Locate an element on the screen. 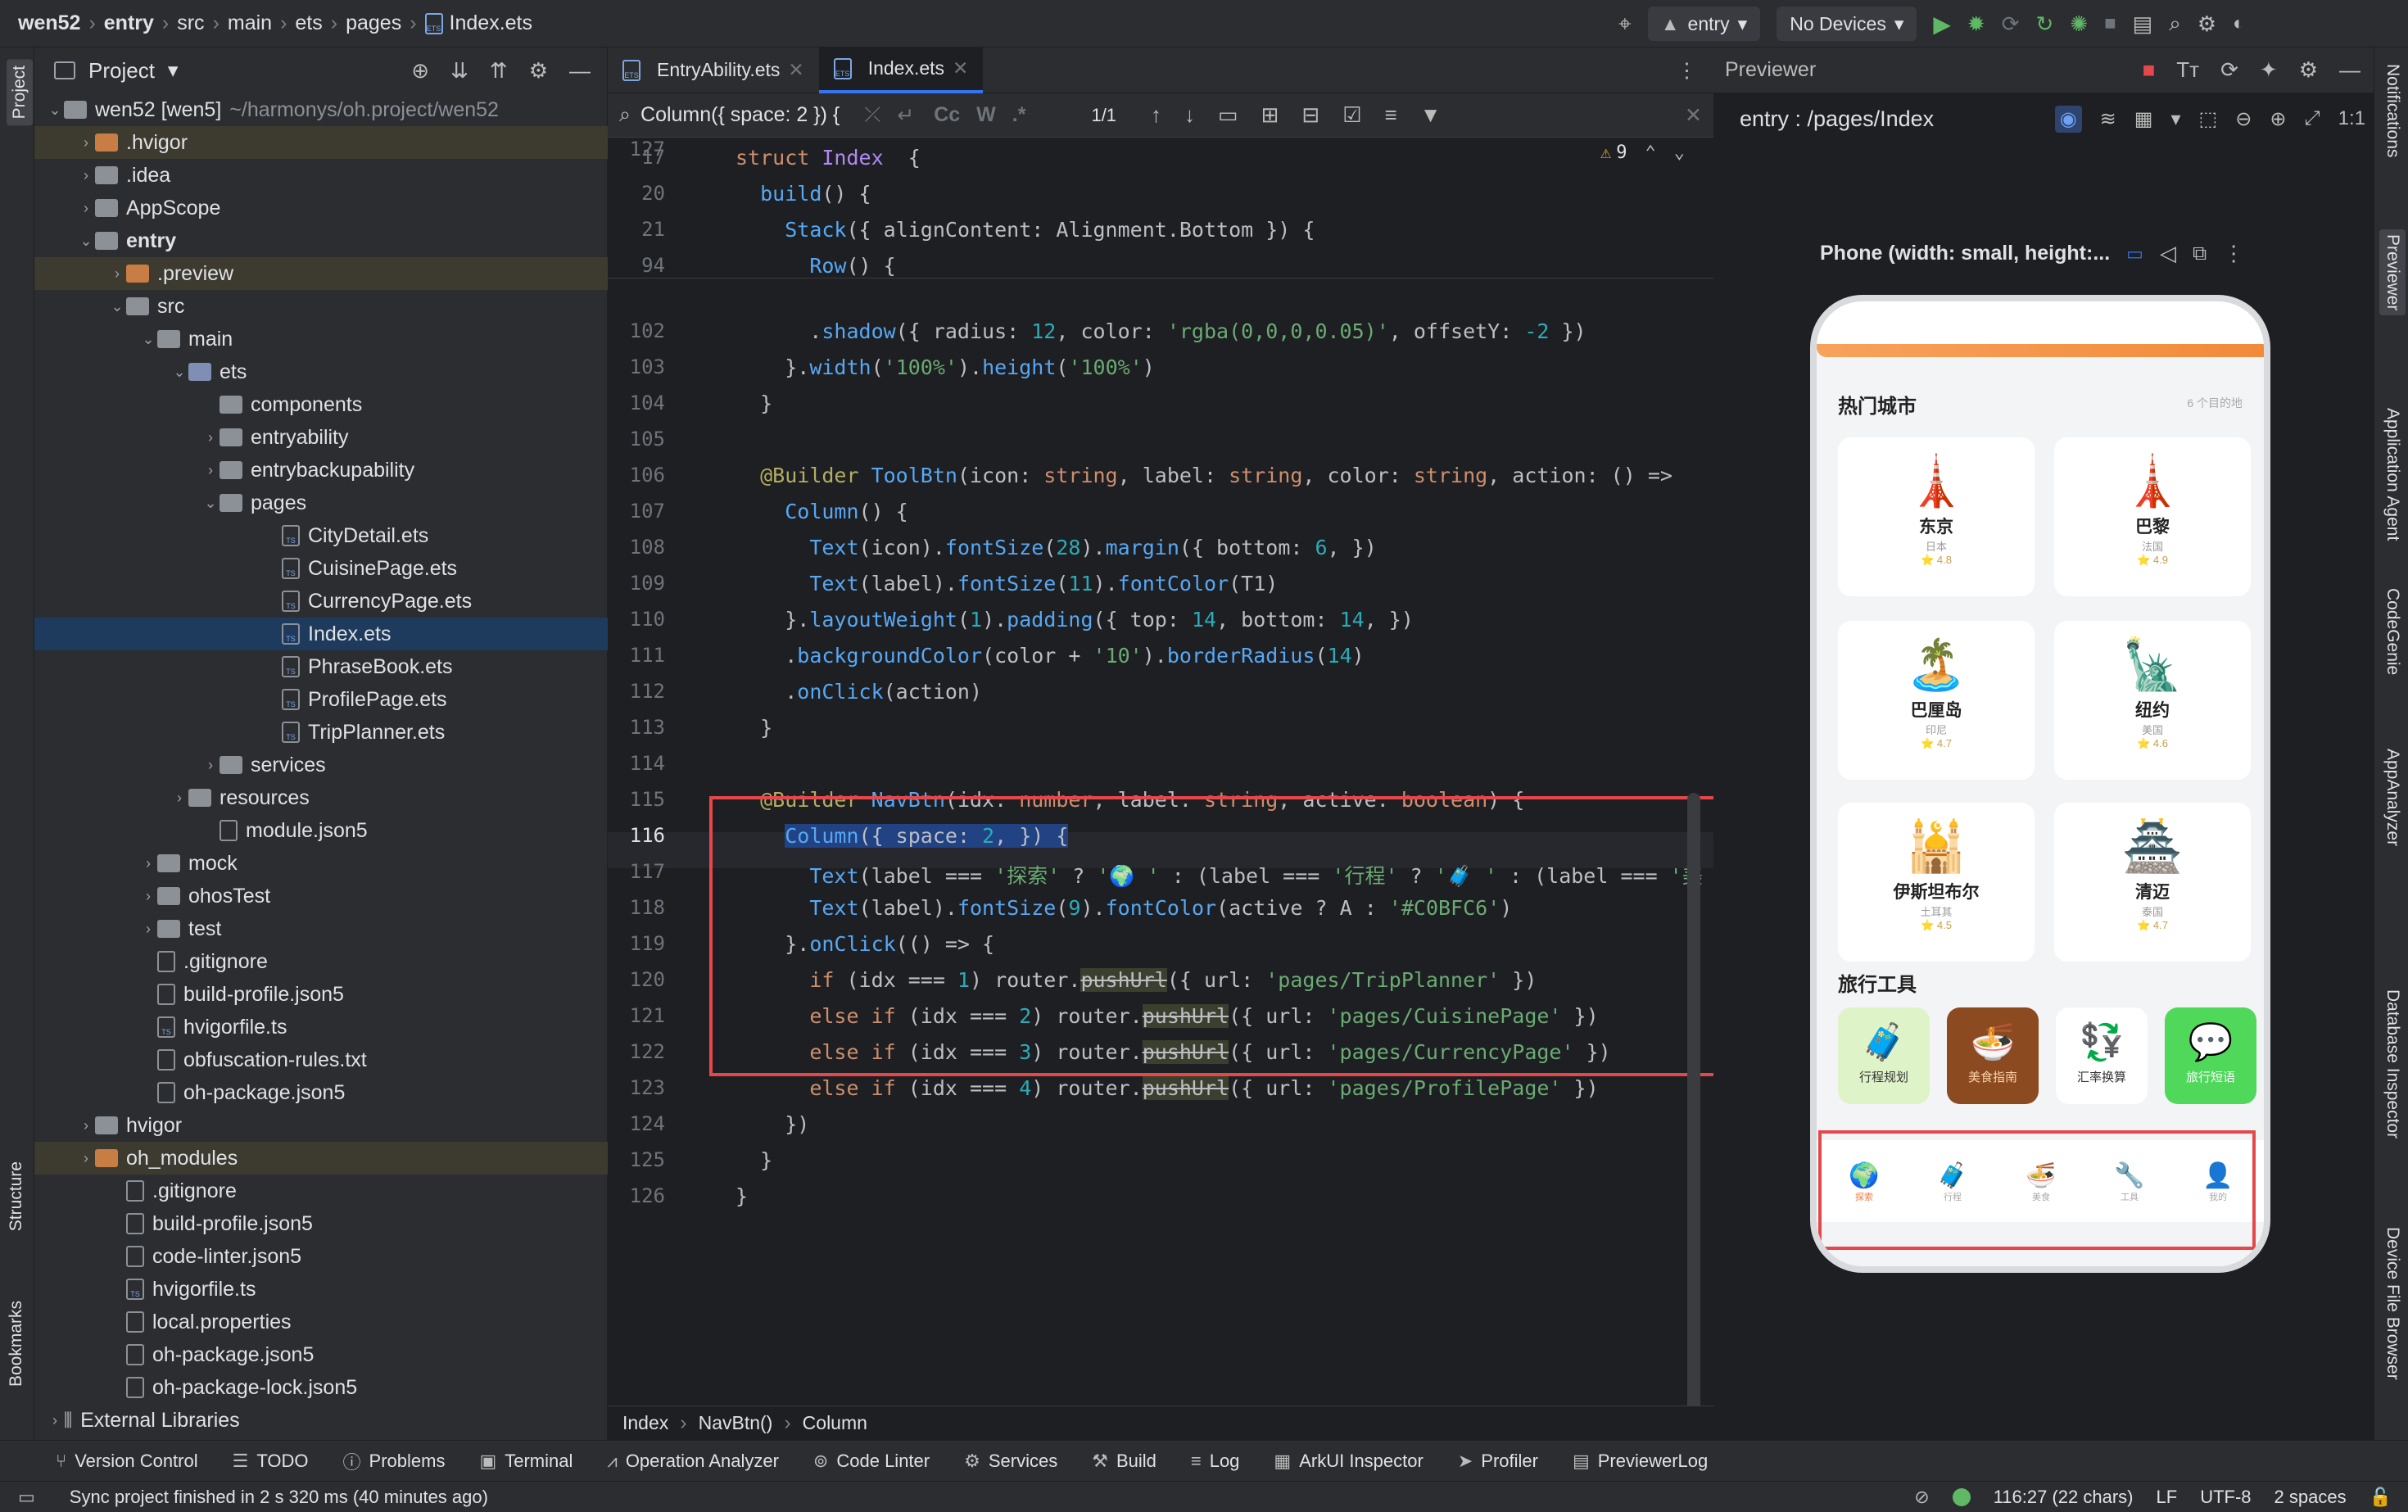  indent-setting: 2 spaces is located at coordinates (2310, 1497).